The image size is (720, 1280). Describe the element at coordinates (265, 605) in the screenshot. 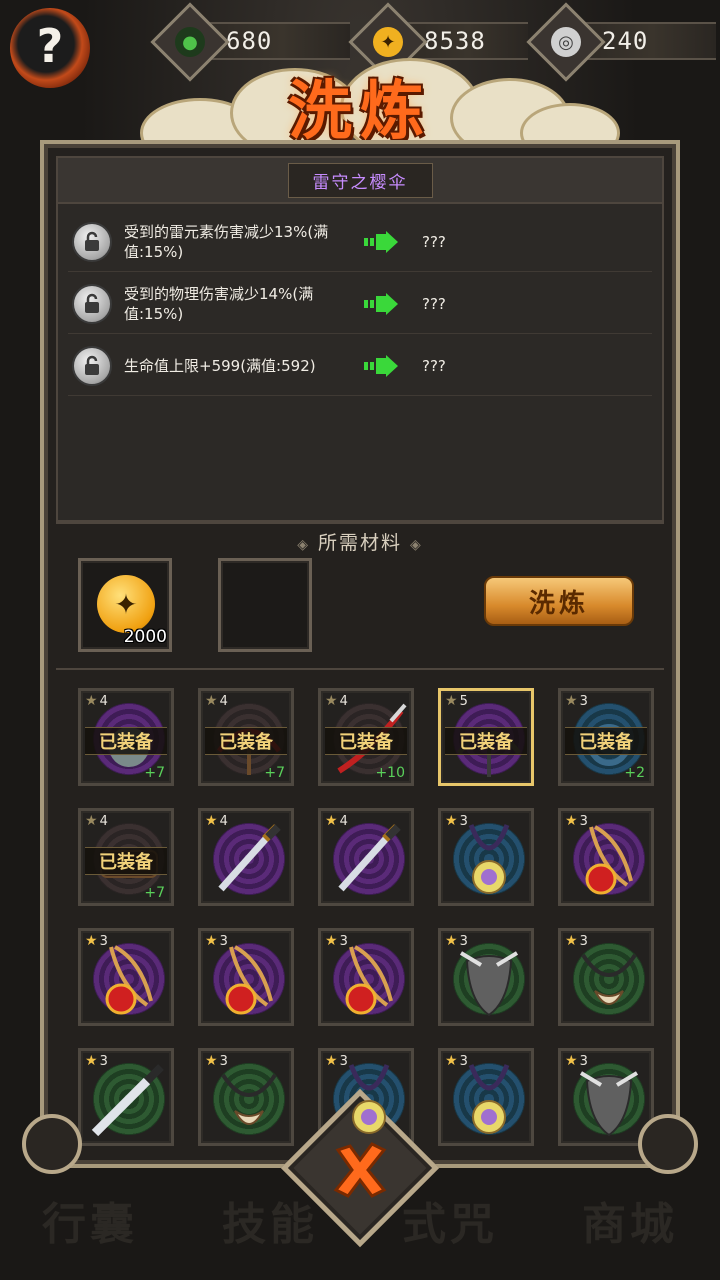

I see `material-slot-empty` at that location.